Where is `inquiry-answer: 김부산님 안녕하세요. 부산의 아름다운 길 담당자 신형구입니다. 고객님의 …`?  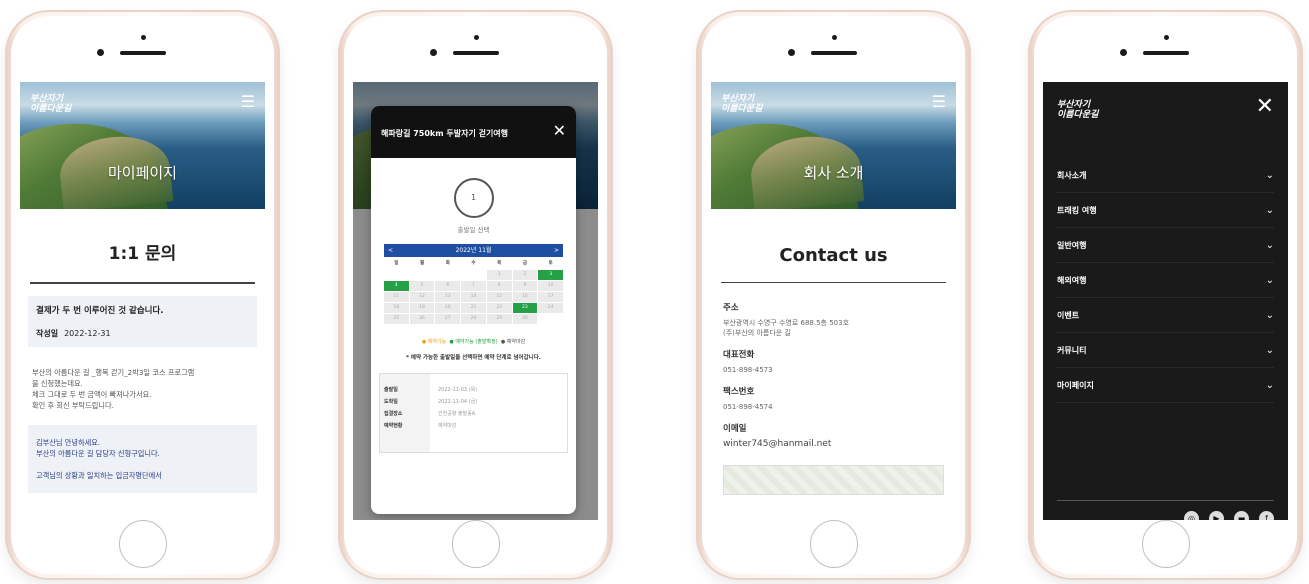
inquiry-answer: 김부산님 안녕하세요. 부산의 아름다운 길 담당자 신형구입니다. 고객님의 … is located at coordinates (142, 459).